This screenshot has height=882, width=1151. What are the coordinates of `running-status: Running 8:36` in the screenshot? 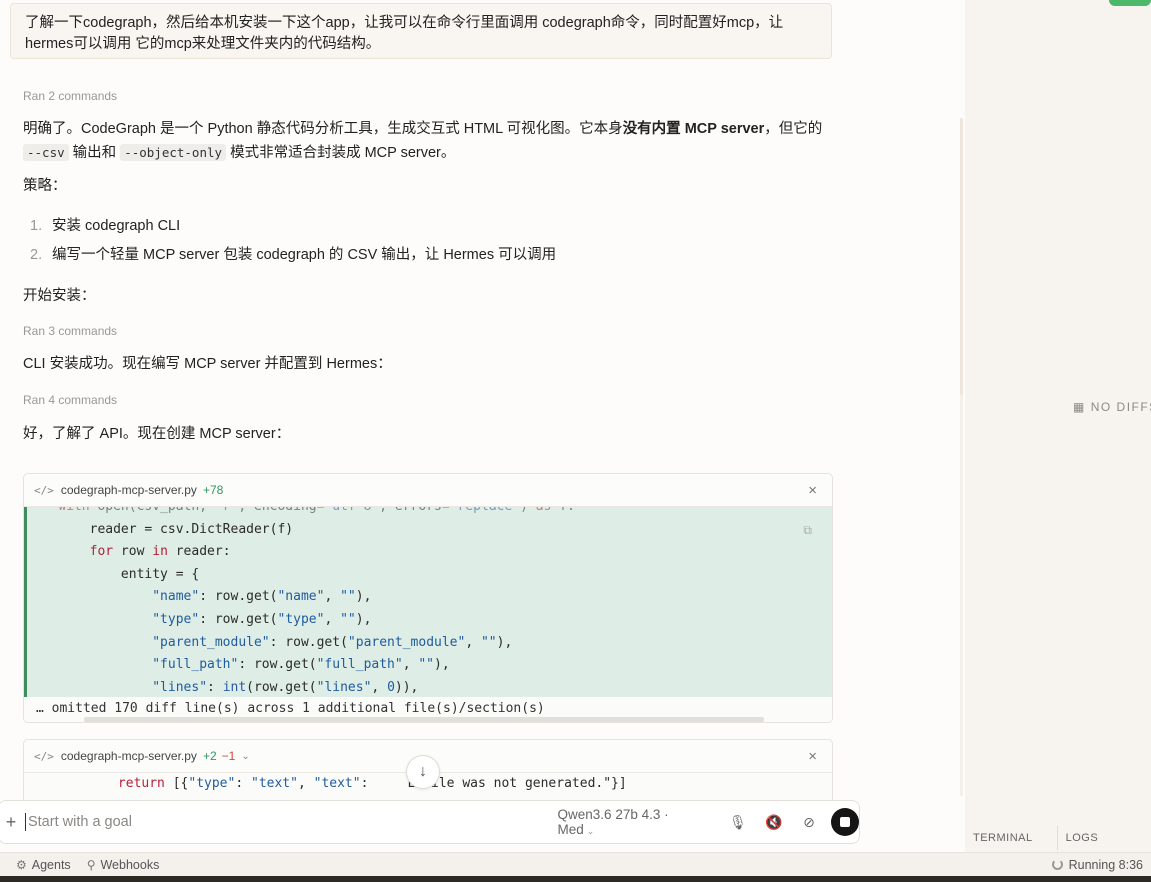 It's located at (1097, 864).